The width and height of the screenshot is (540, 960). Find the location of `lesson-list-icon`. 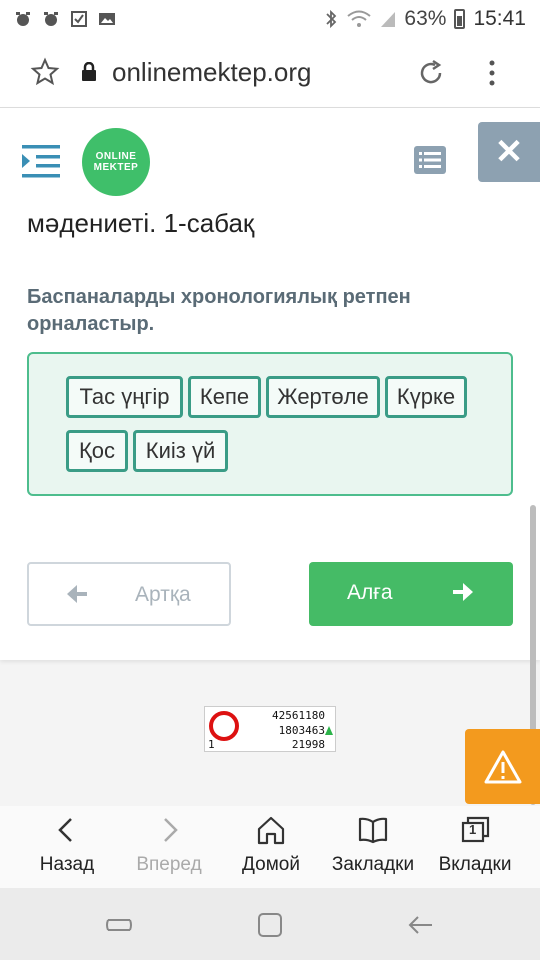

lesson-list-icon is located at coordinates (430, 160).